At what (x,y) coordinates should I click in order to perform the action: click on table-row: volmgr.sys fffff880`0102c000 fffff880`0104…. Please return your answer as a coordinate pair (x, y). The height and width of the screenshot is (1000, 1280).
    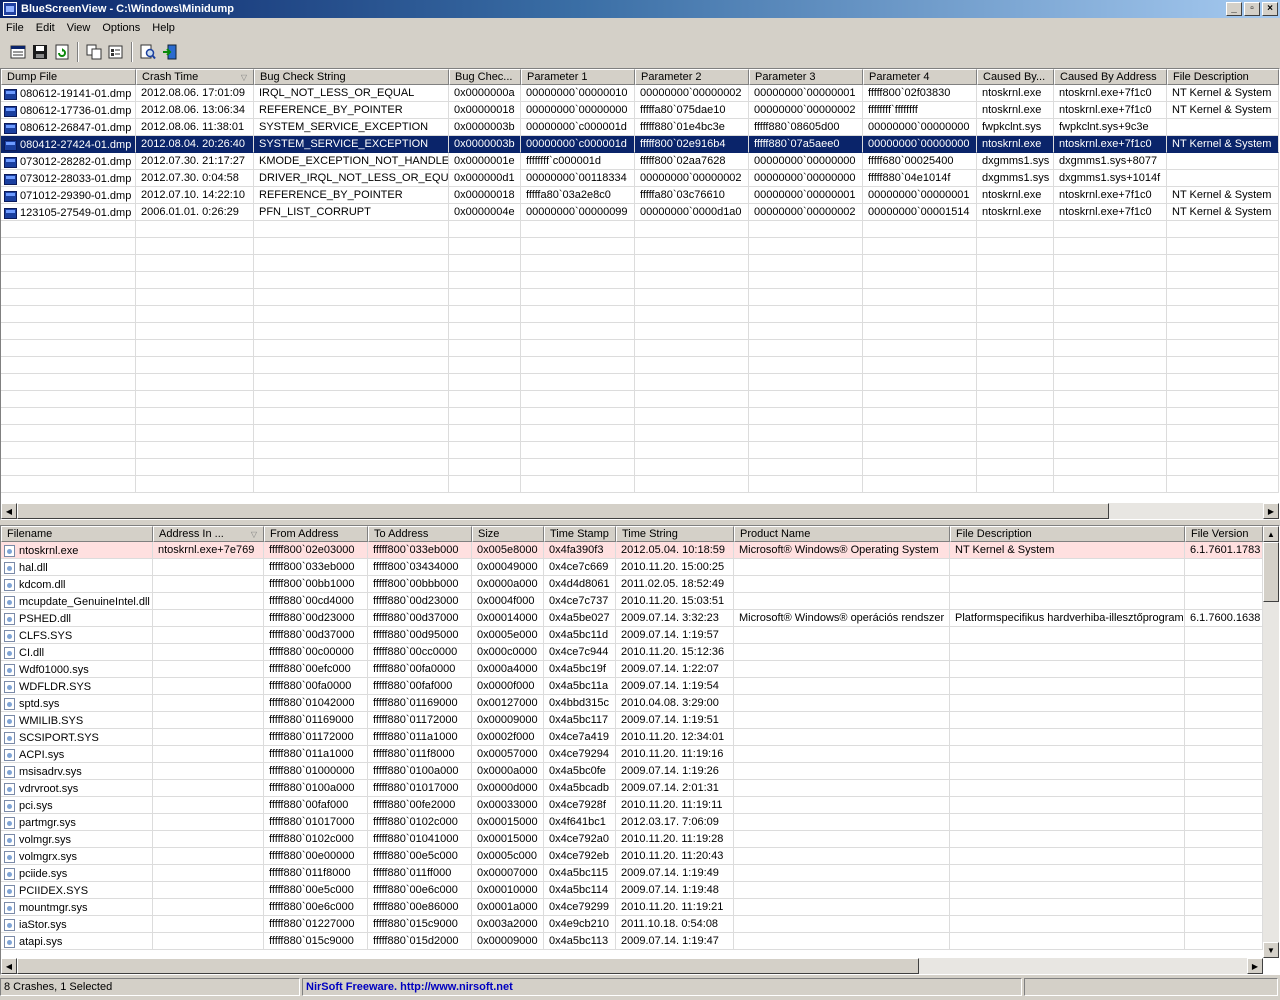
    Looking at the image, I should click on (632, 839).